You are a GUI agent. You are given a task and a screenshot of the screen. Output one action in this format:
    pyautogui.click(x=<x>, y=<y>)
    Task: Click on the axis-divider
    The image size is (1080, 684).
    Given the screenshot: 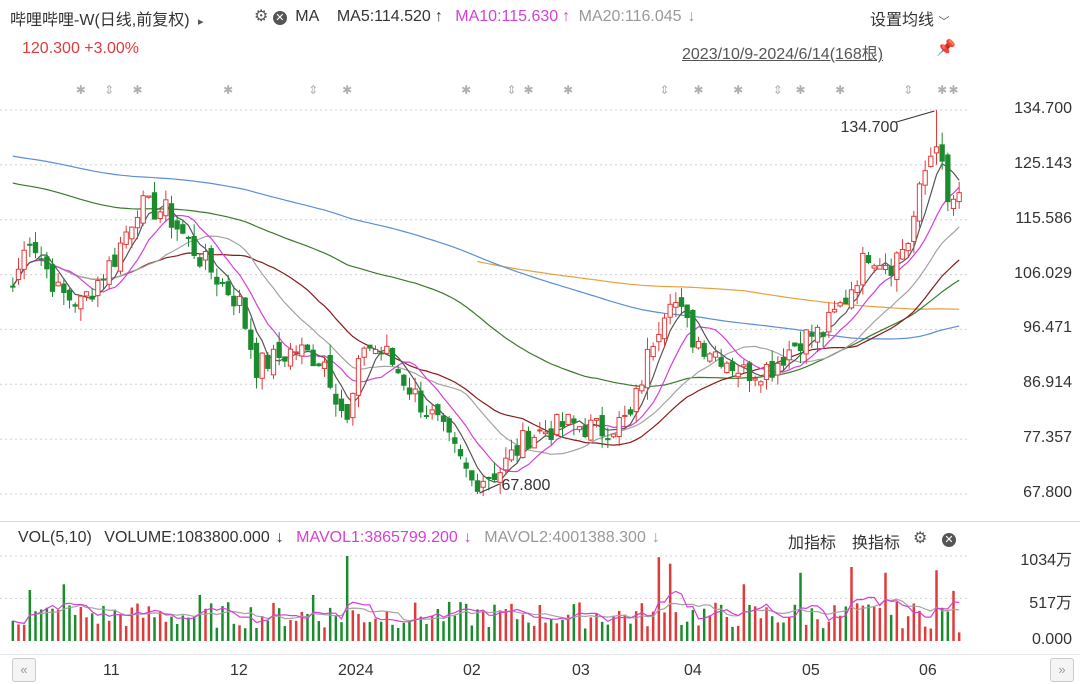 What is the action you would take?
    pyautogui.click(x=540, y=654)
    